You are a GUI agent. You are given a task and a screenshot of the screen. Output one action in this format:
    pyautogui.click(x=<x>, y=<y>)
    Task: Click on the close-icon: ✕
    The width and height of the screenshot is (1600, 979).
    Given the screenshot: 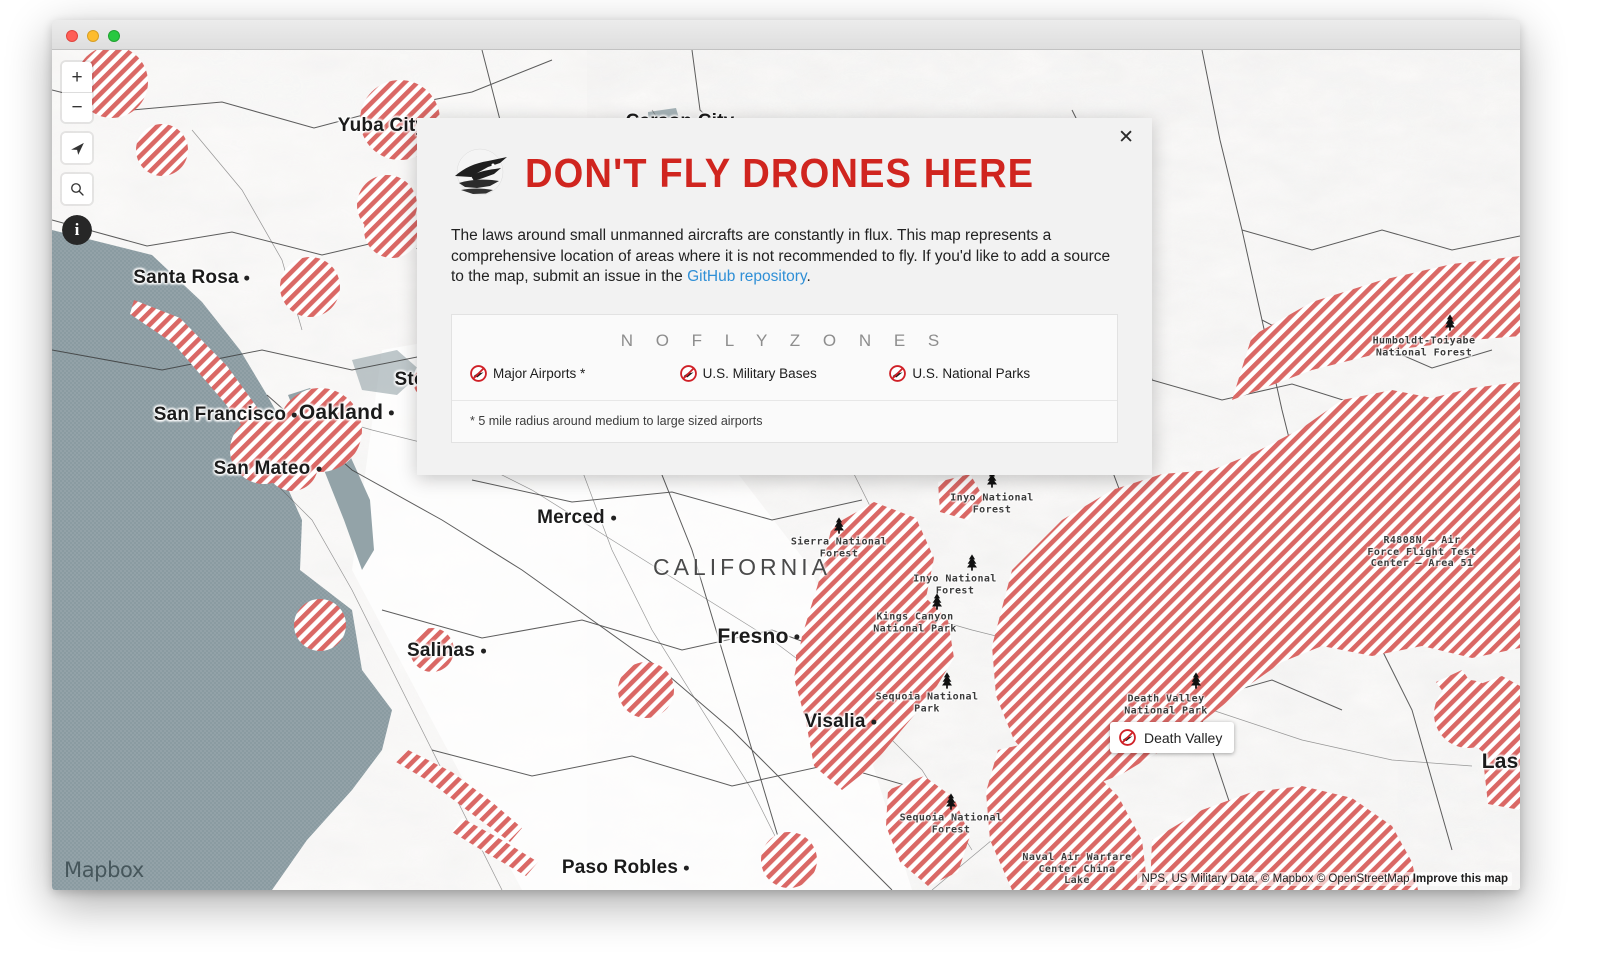 What is the action you would take?
    pyautogui.click(x=1126, y=137)
    